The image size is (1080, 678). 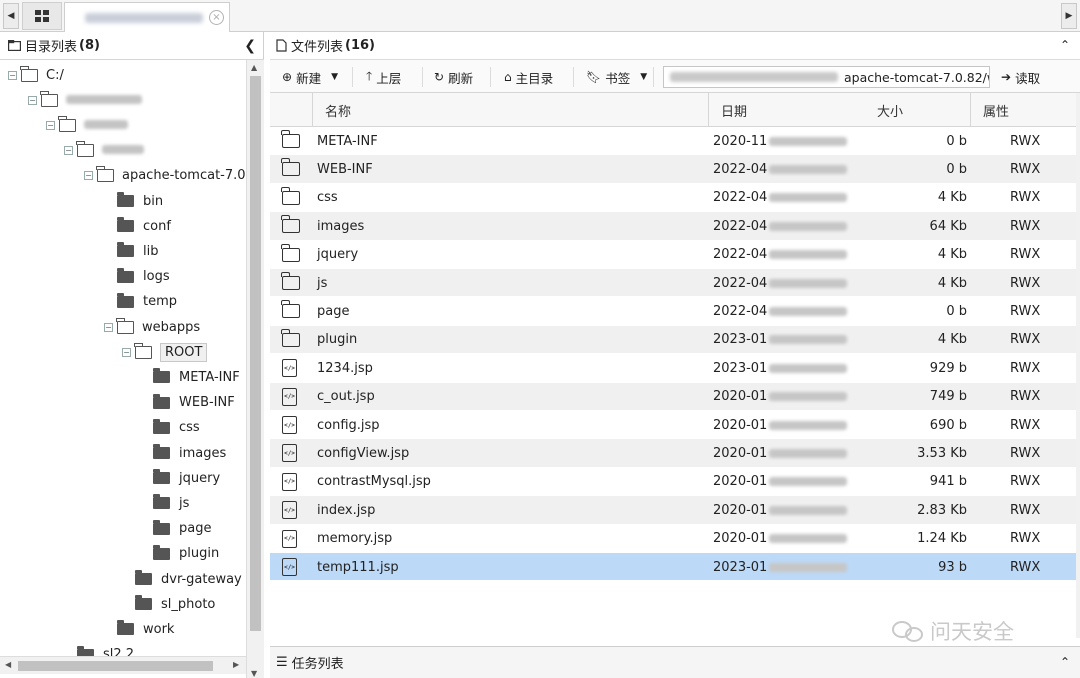 What do you see at coordinates (254, 673) in the screenshot?
I see `scroll-down-icon: ▼` at bounding box center [254, 673].